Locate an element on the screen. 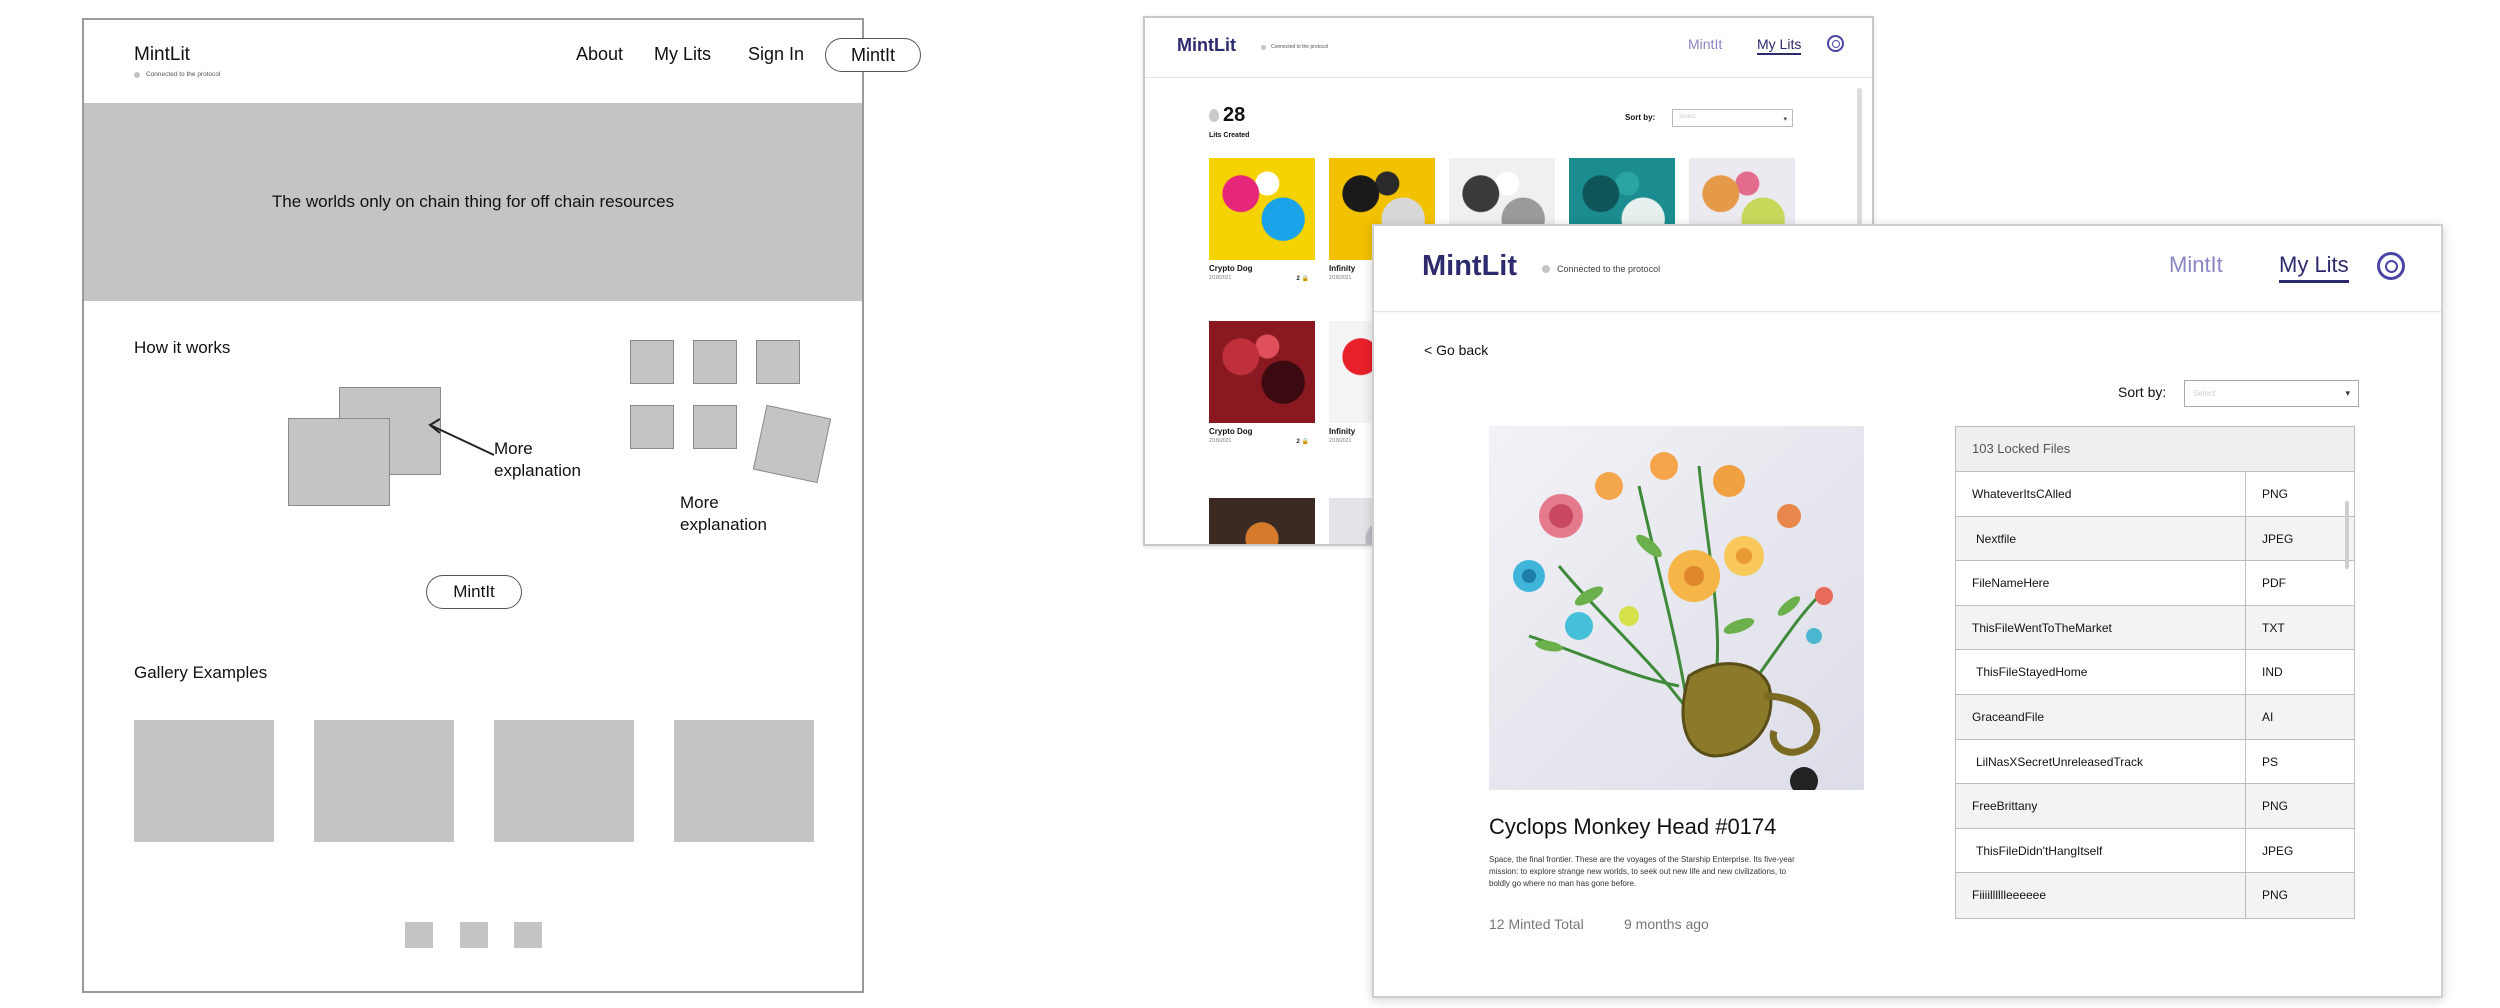  file-name: LilNasXSecretUnreleasedTrack is located at coordinates (2101, 761).